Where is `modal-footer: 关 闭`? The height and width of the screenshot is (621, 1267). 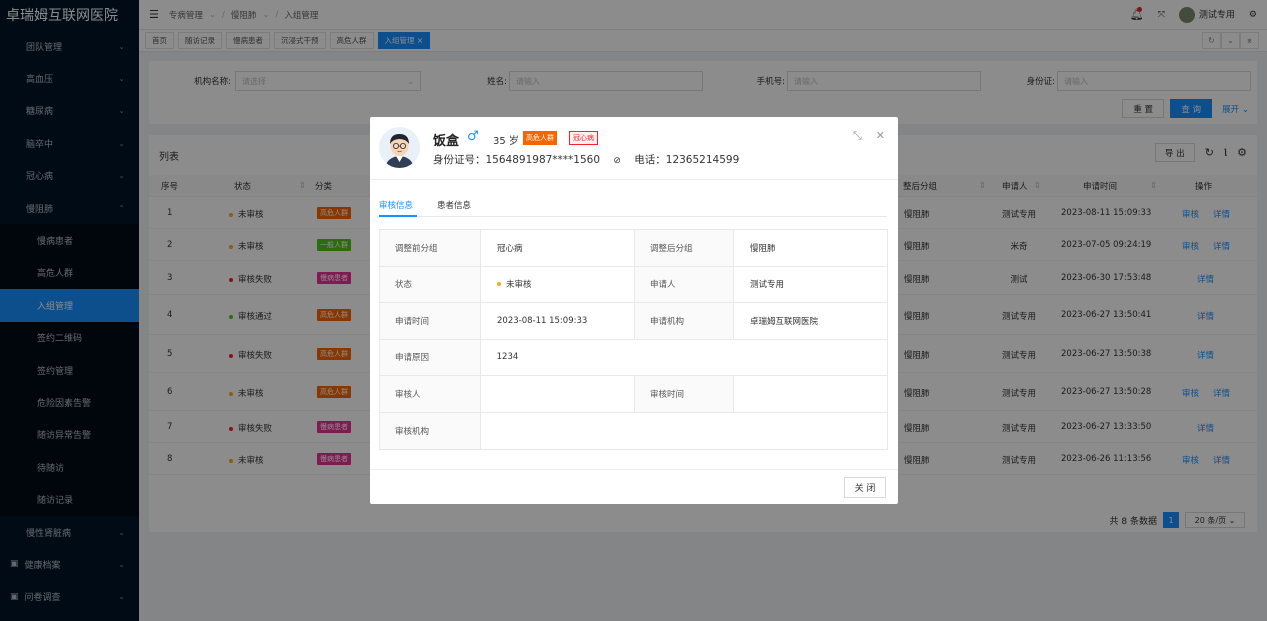 modal-footer: 关 闭 is located at coordinates (634, 486).